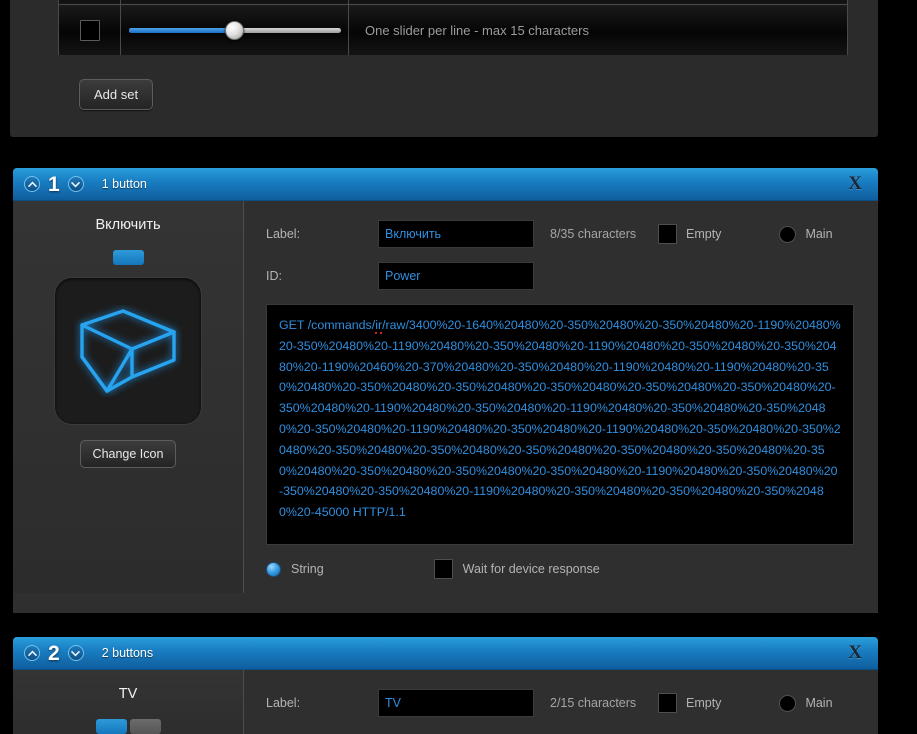  Describe the element at coordinates (445, 184) in the screenshot. I see `panel-header: 1 1 button X` at that location.